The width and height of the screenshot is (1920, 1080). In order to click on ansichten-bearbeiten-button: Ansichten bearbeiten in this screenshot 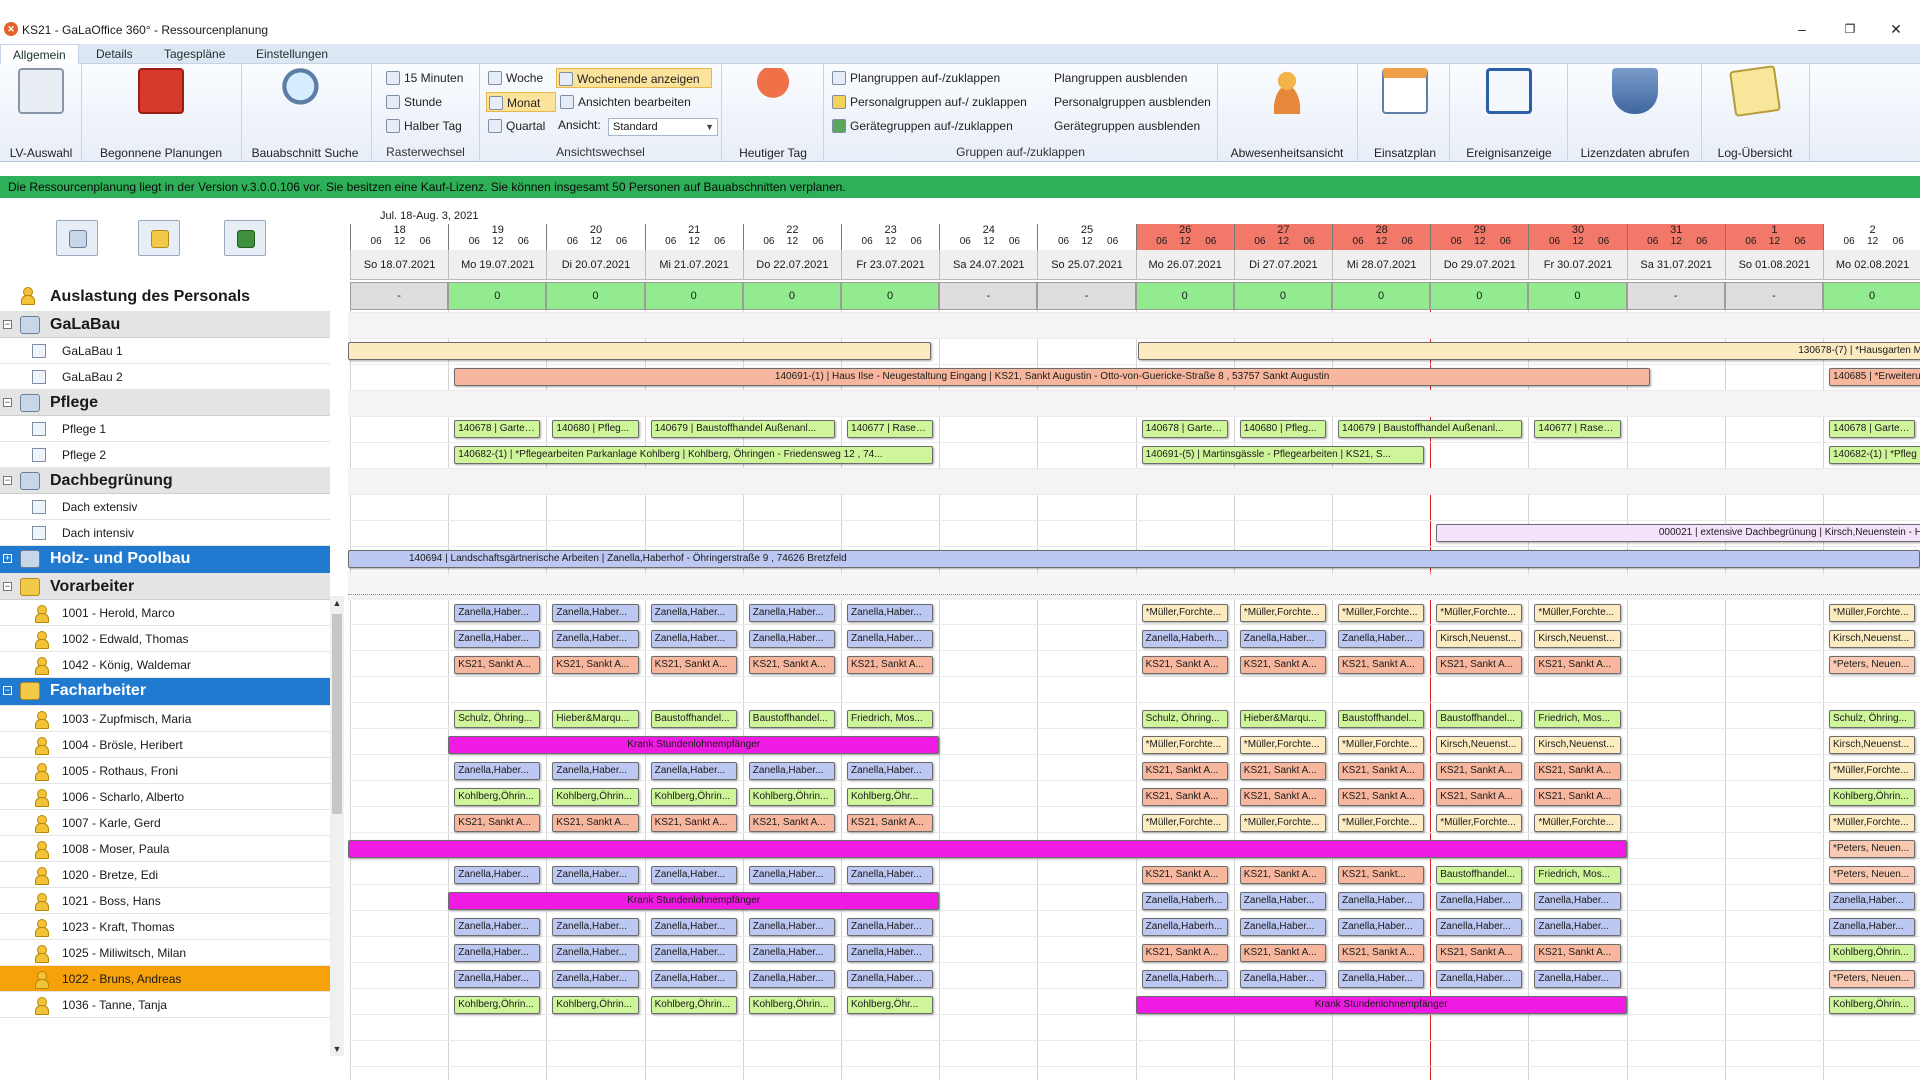, I will do `click(624, 102)`.